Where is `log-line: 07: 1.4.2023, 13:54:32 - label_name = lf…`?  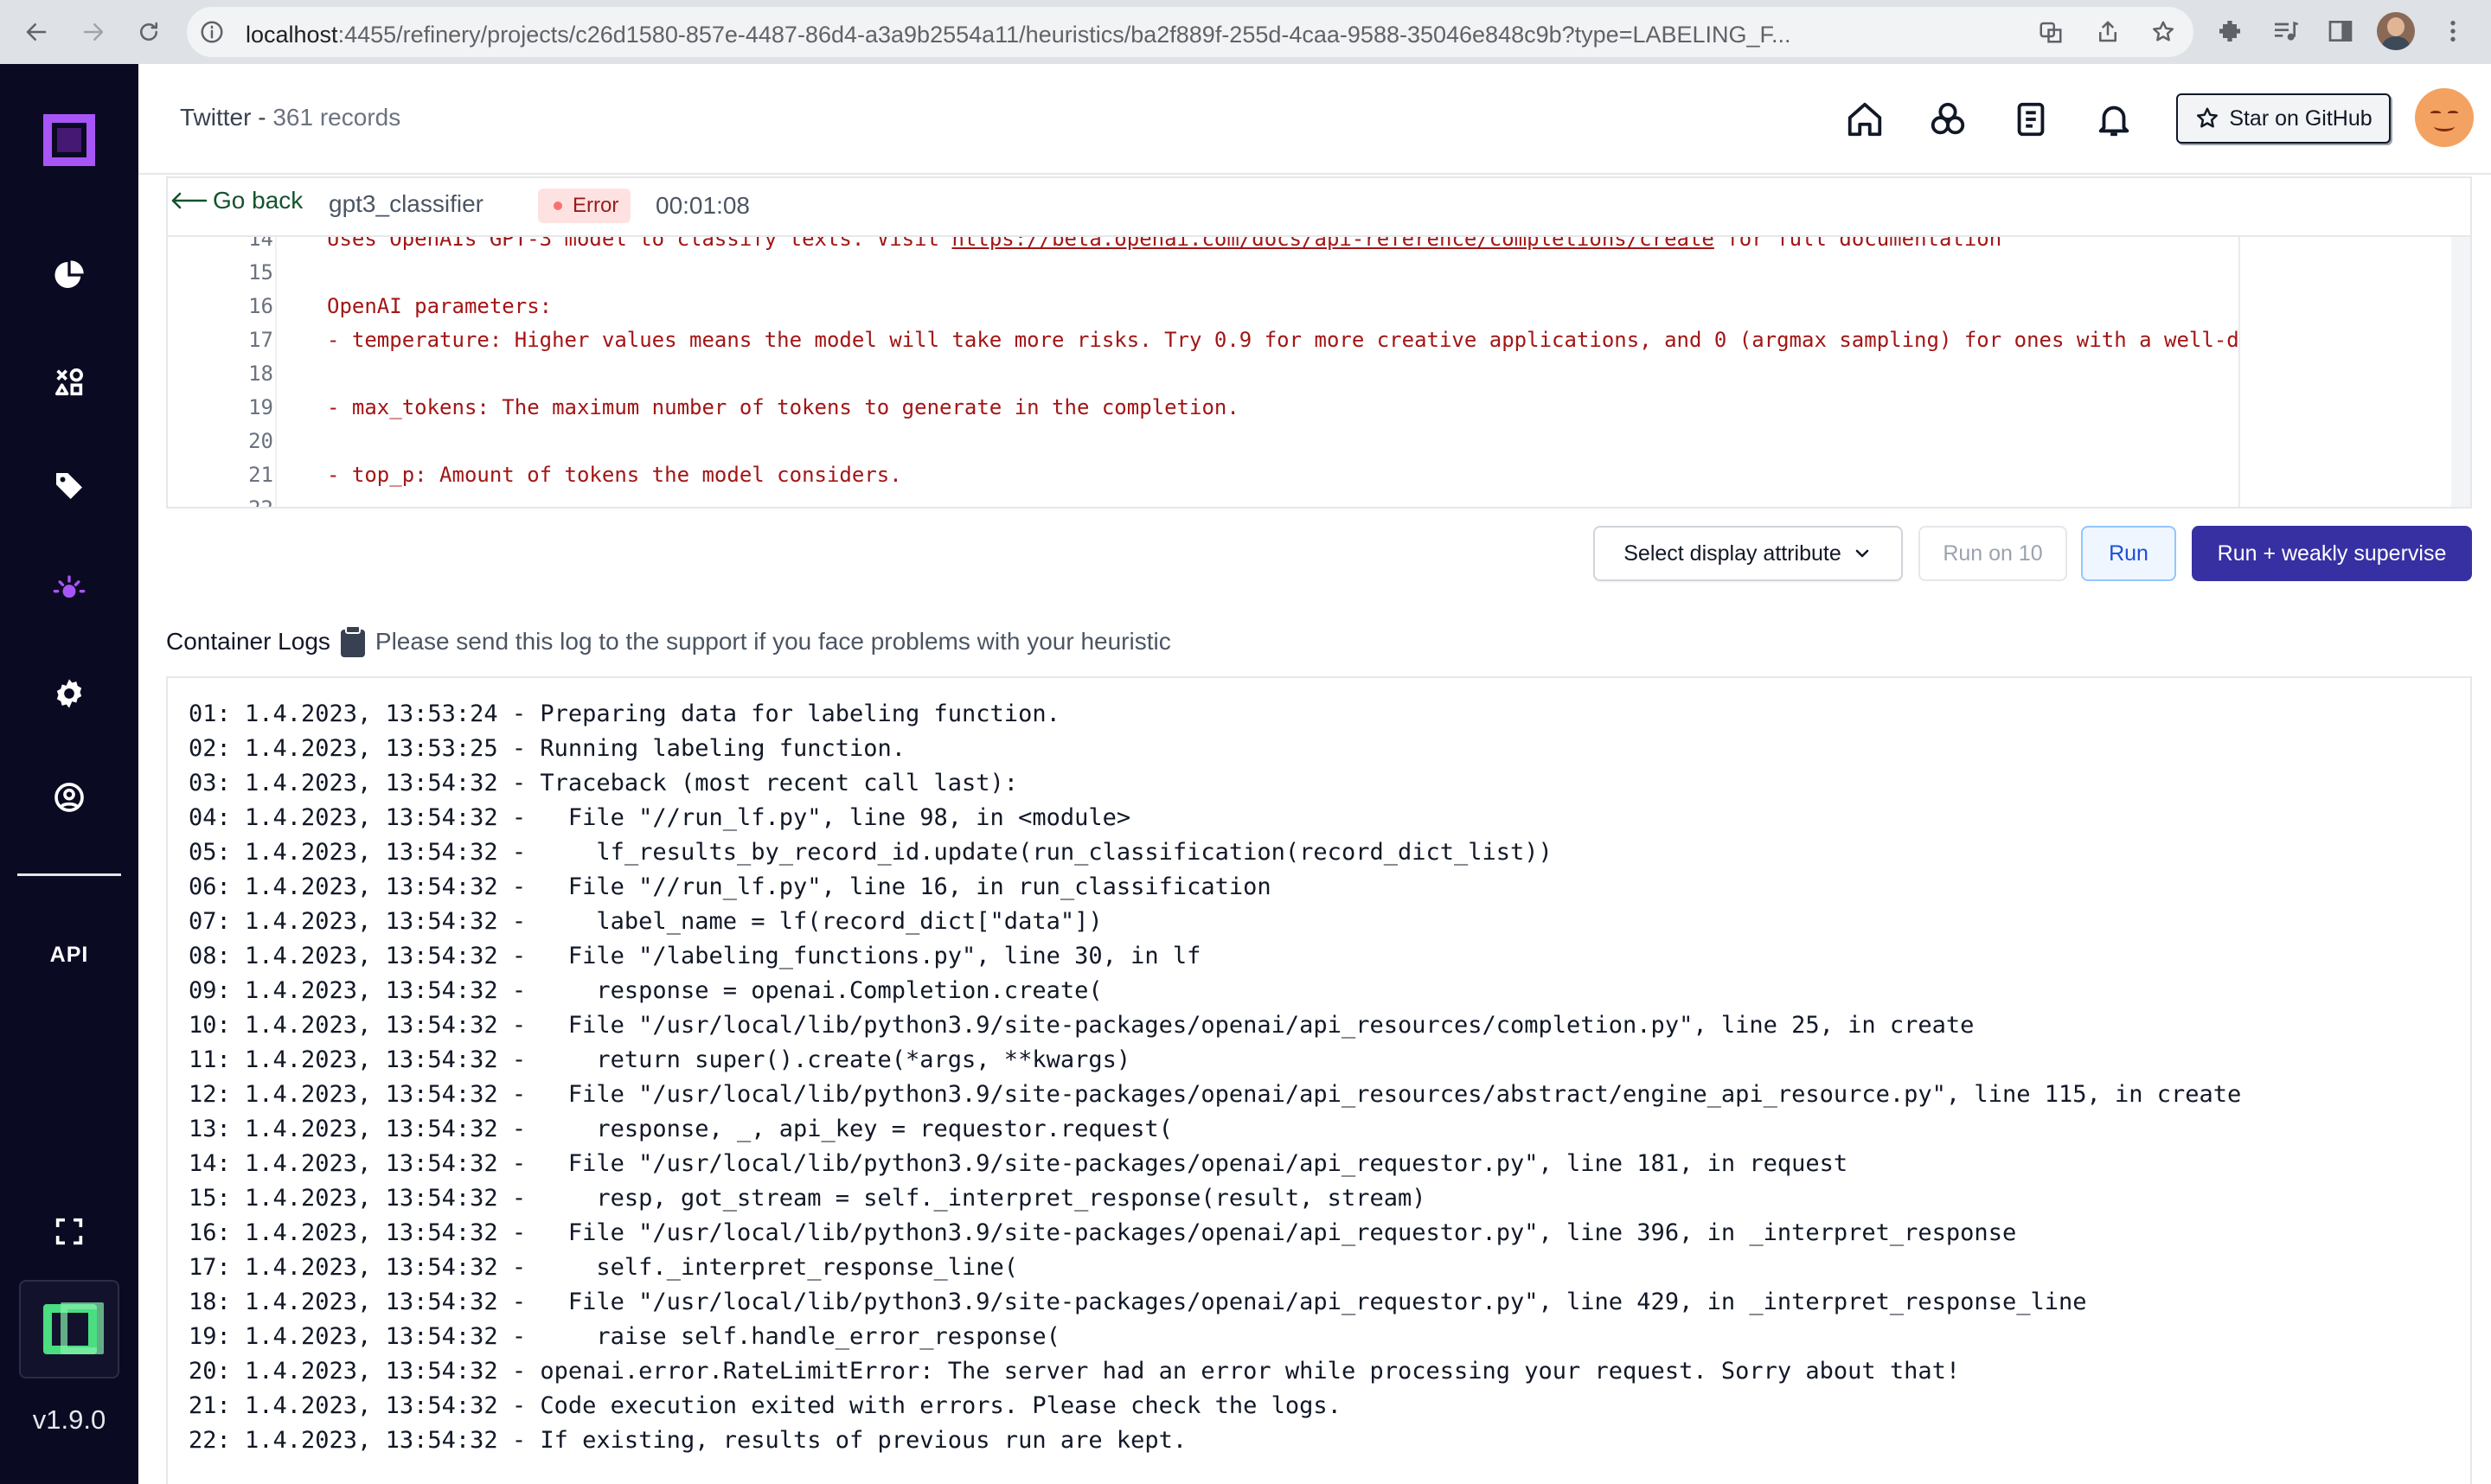 log-line: 07: 1.4.2023, 13:54:32 - label_name = lf… is located at coordinates (646, 922).